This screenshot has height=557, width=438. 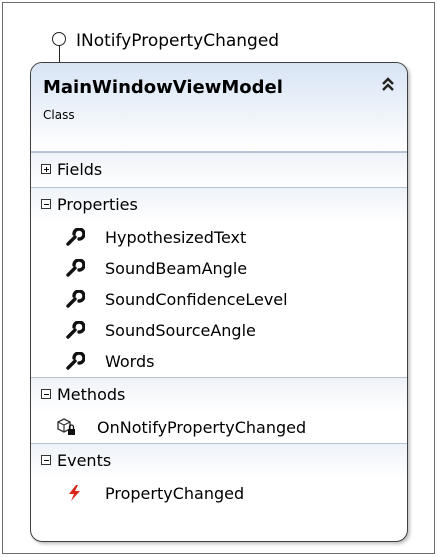 What do you see at coordinates (66, 426) in the screenshot?
I see `method-cube-lock-icon` at bounding box center [66, 426].